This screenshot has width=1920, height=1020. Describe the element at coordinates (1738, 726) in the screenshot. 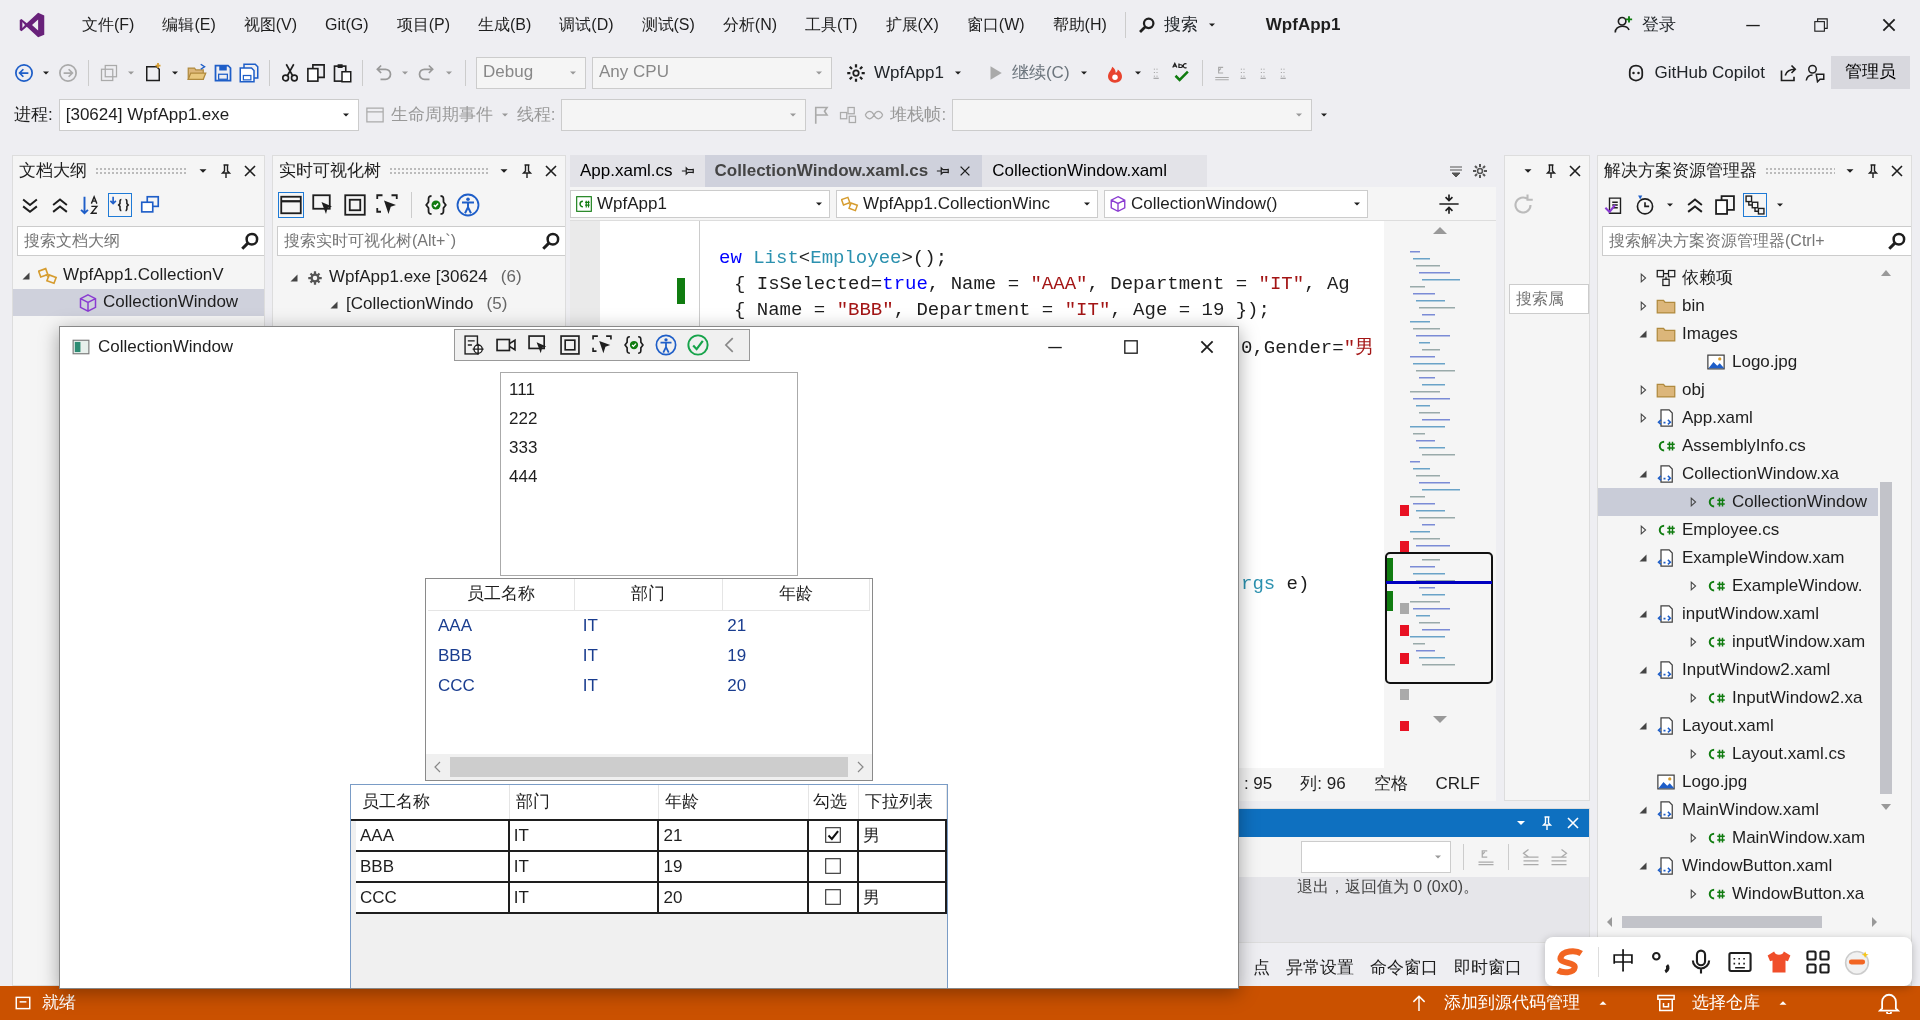

I see `tree-item: Layout.xaml` at that location.